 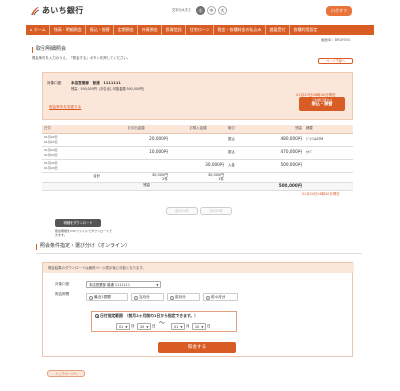 I want to click on account-select: 本店営業部 普通 1111111 ▼, so click(x=123, y=284).